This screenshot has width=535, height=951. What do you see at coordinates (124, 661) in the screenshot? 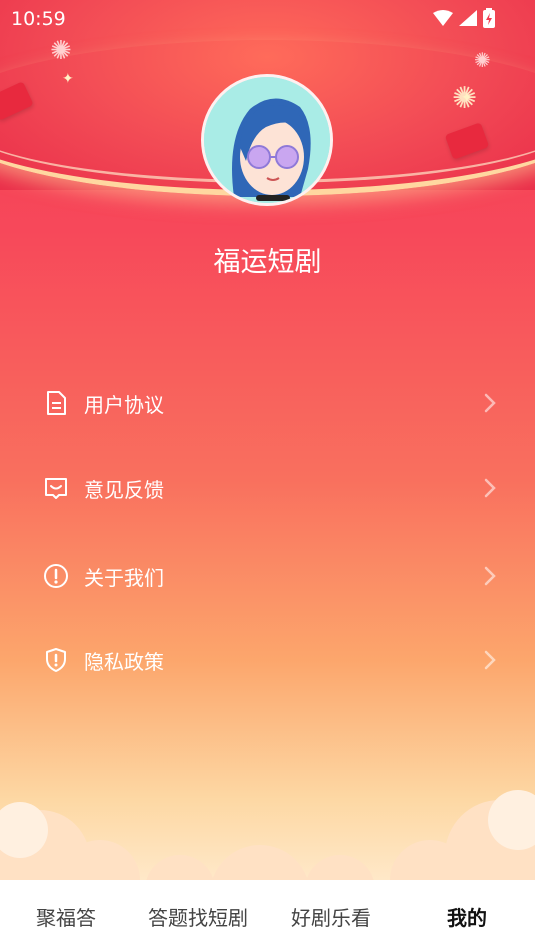
I see `menu-item-label: 隐私政策` at bounding box center [124, 661].